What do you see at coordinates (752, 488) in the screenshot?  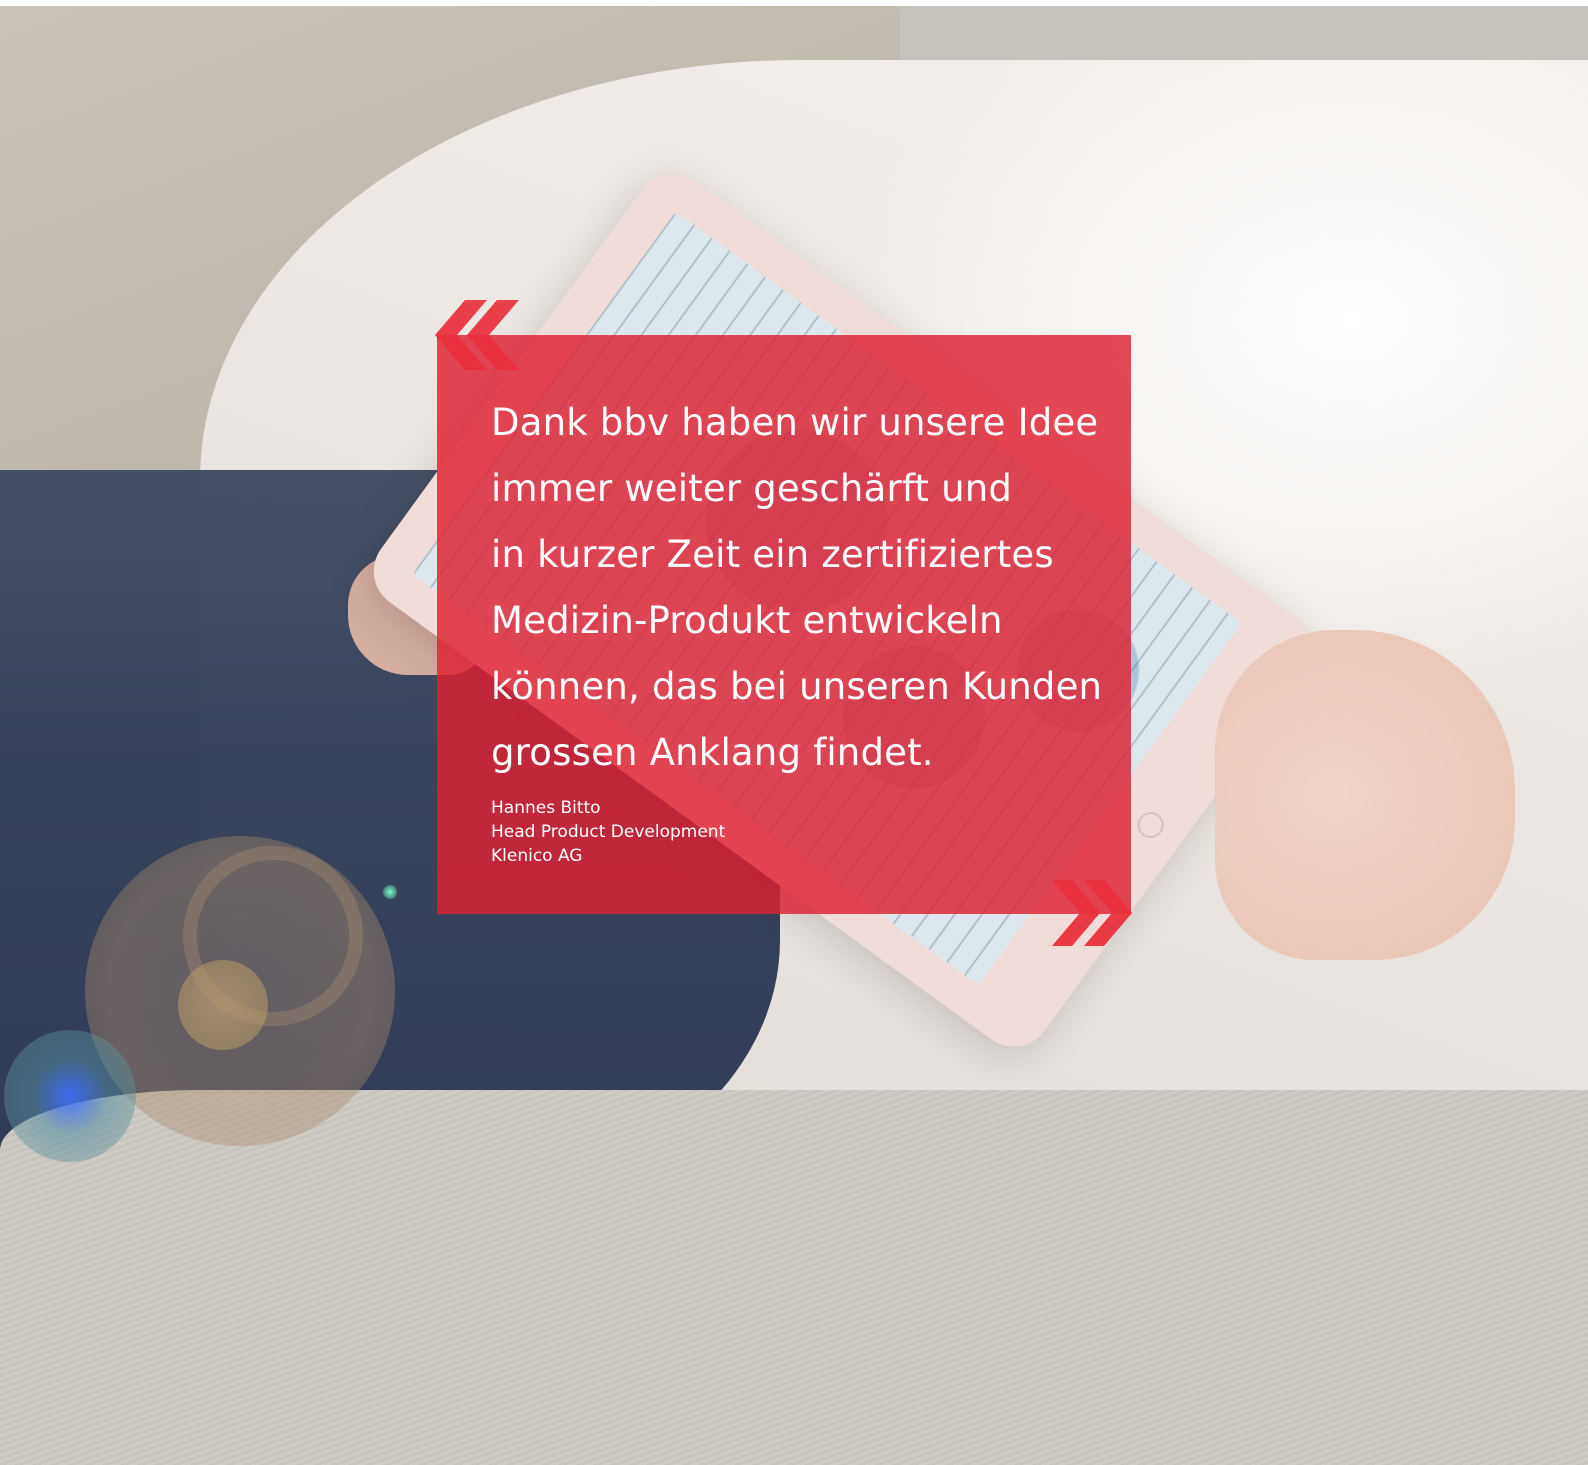 I see `quote-line: immer weiter geschärft und` at bounding box center [752, 488].